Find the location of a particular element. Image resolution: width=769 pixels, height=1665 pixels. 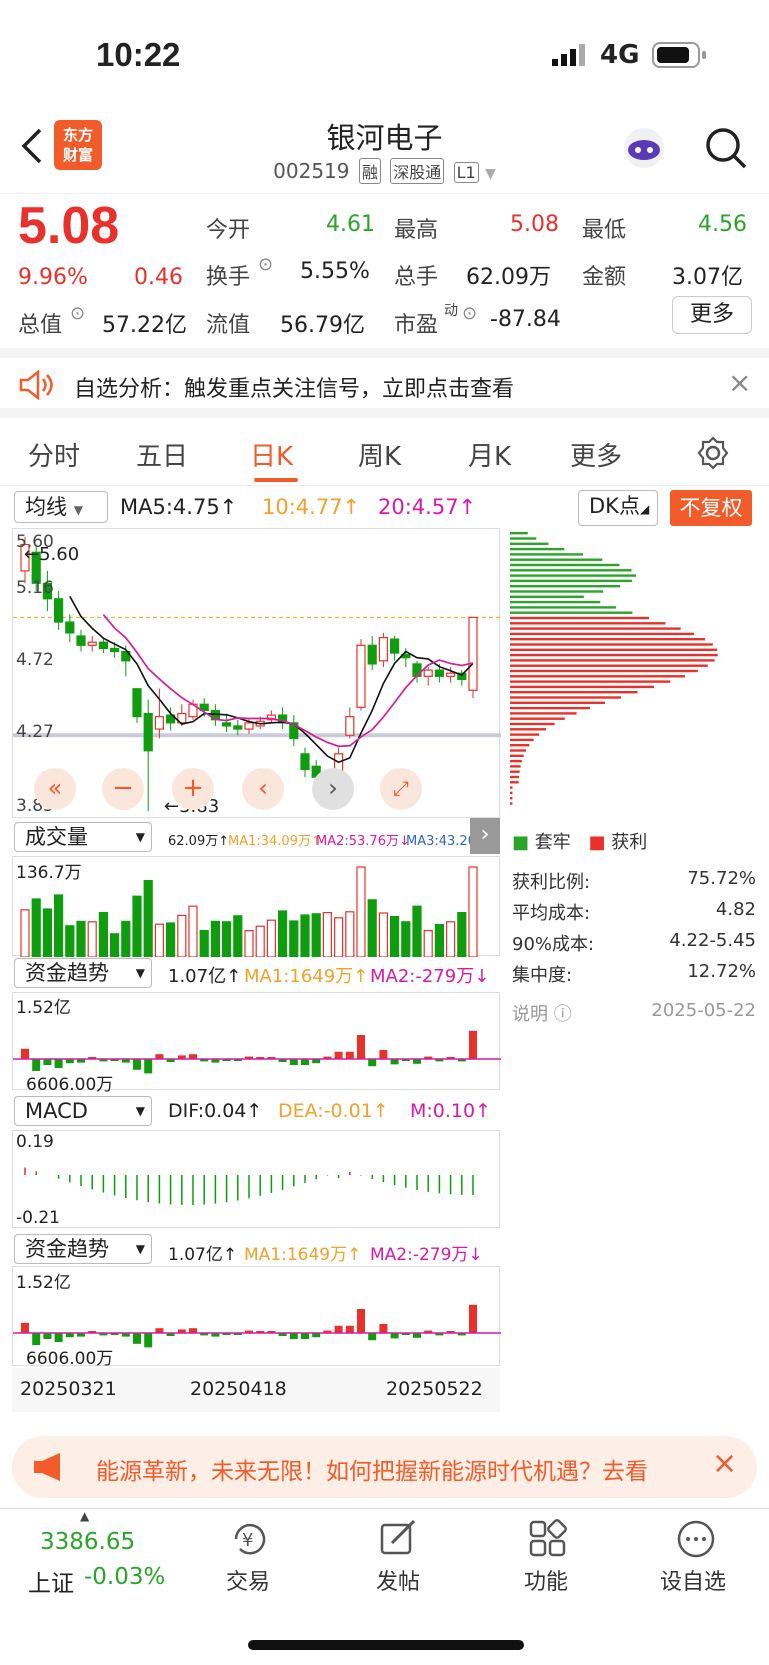

dropdown-icon: ▼ is located at coordinates (490, 174).